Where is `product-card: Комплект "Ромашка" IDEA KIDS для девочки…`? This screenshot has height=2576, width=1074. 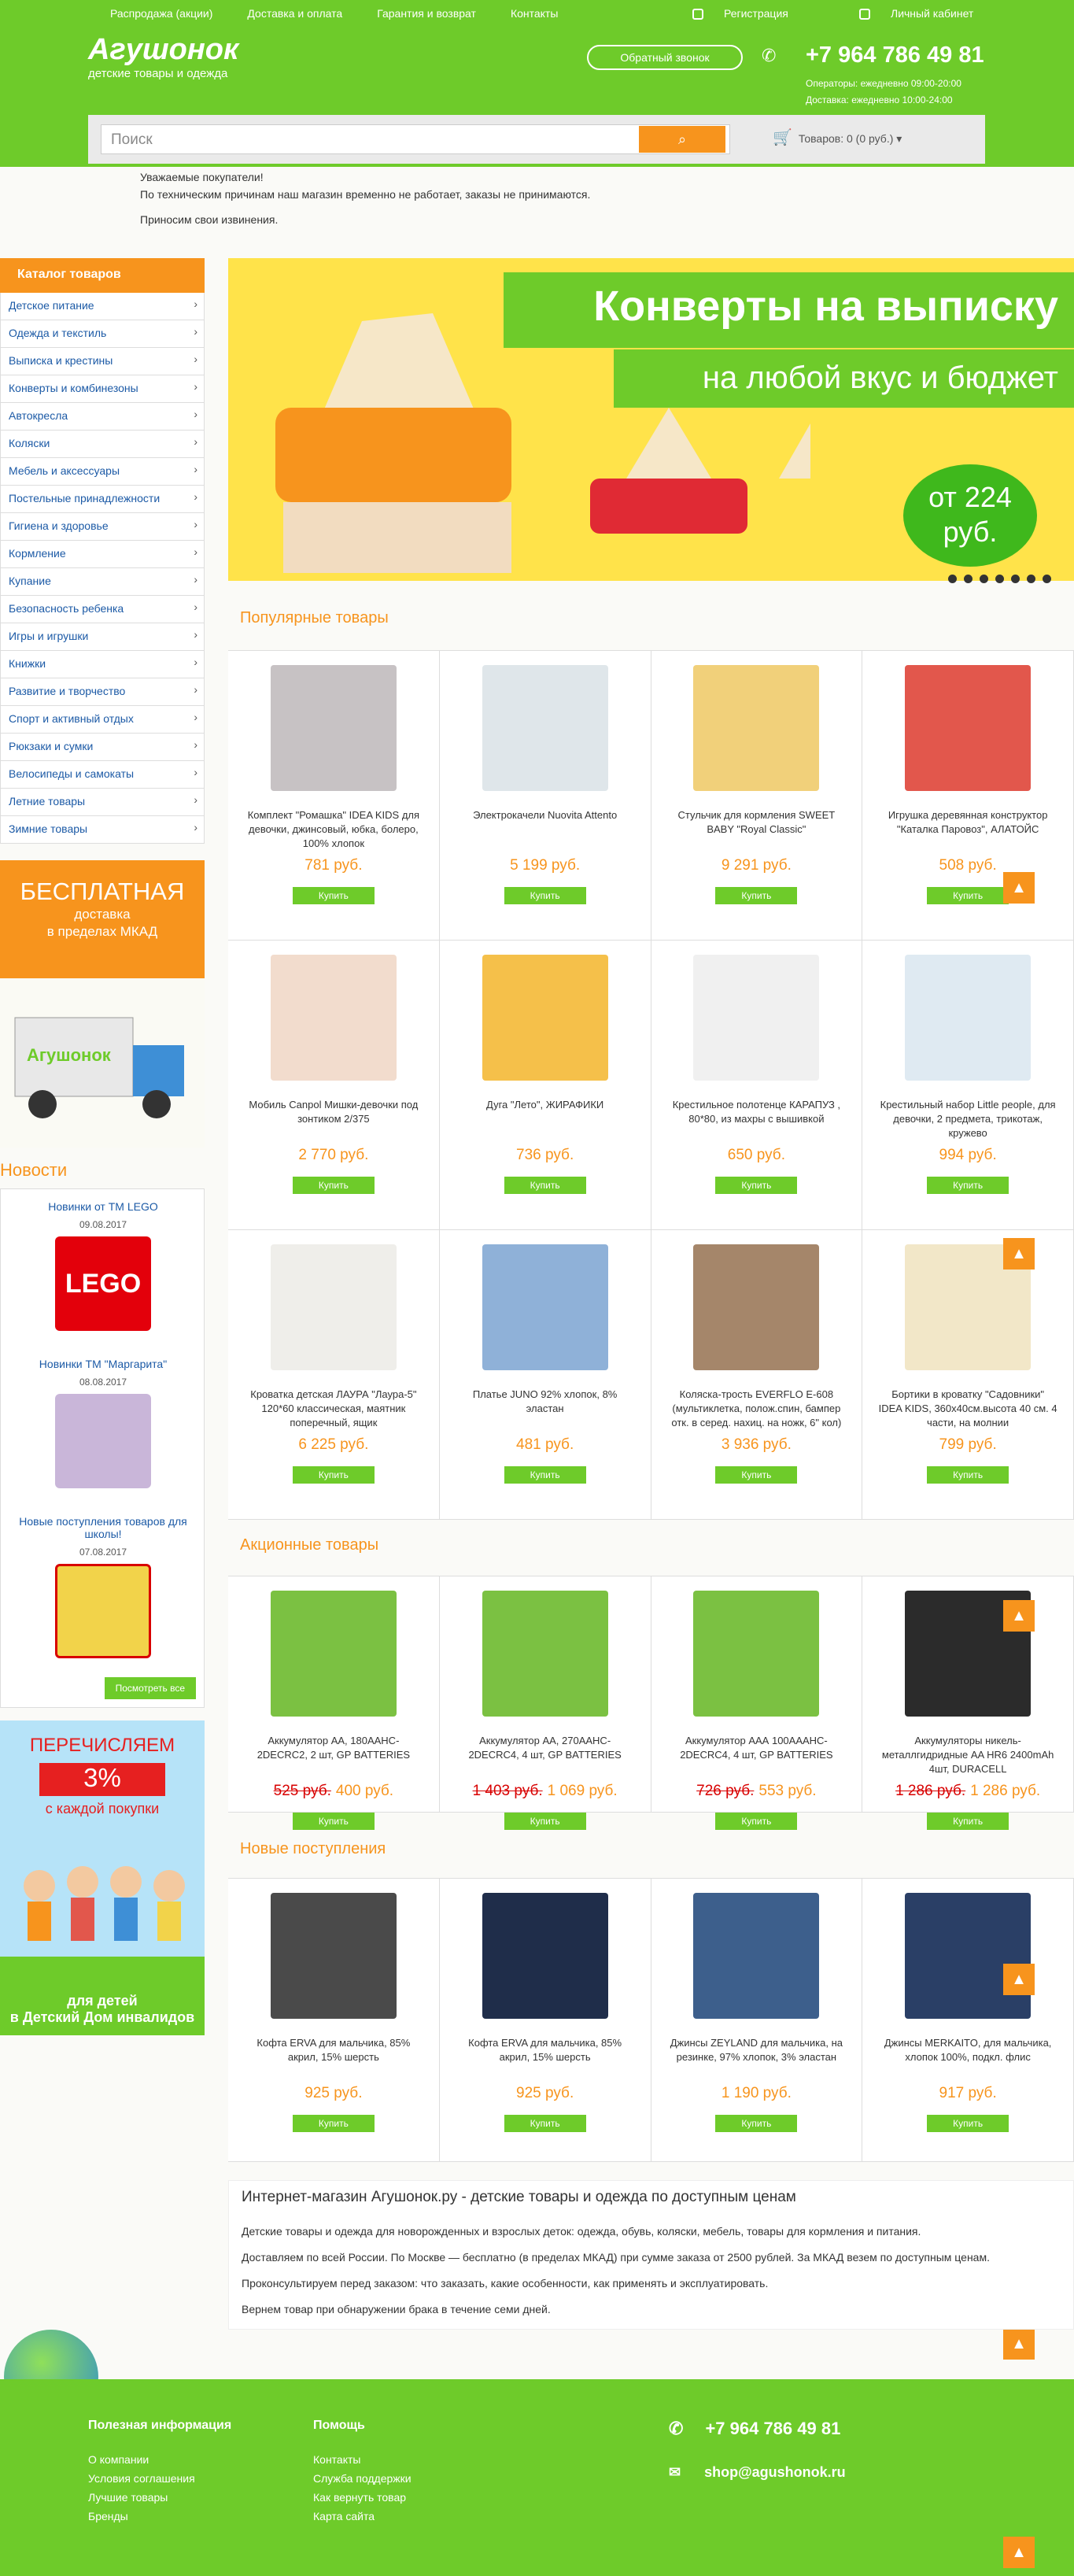
product-card: Комплект "Ромашка" IDEA KIDS для девочки… is located at coordinates (334, 796).